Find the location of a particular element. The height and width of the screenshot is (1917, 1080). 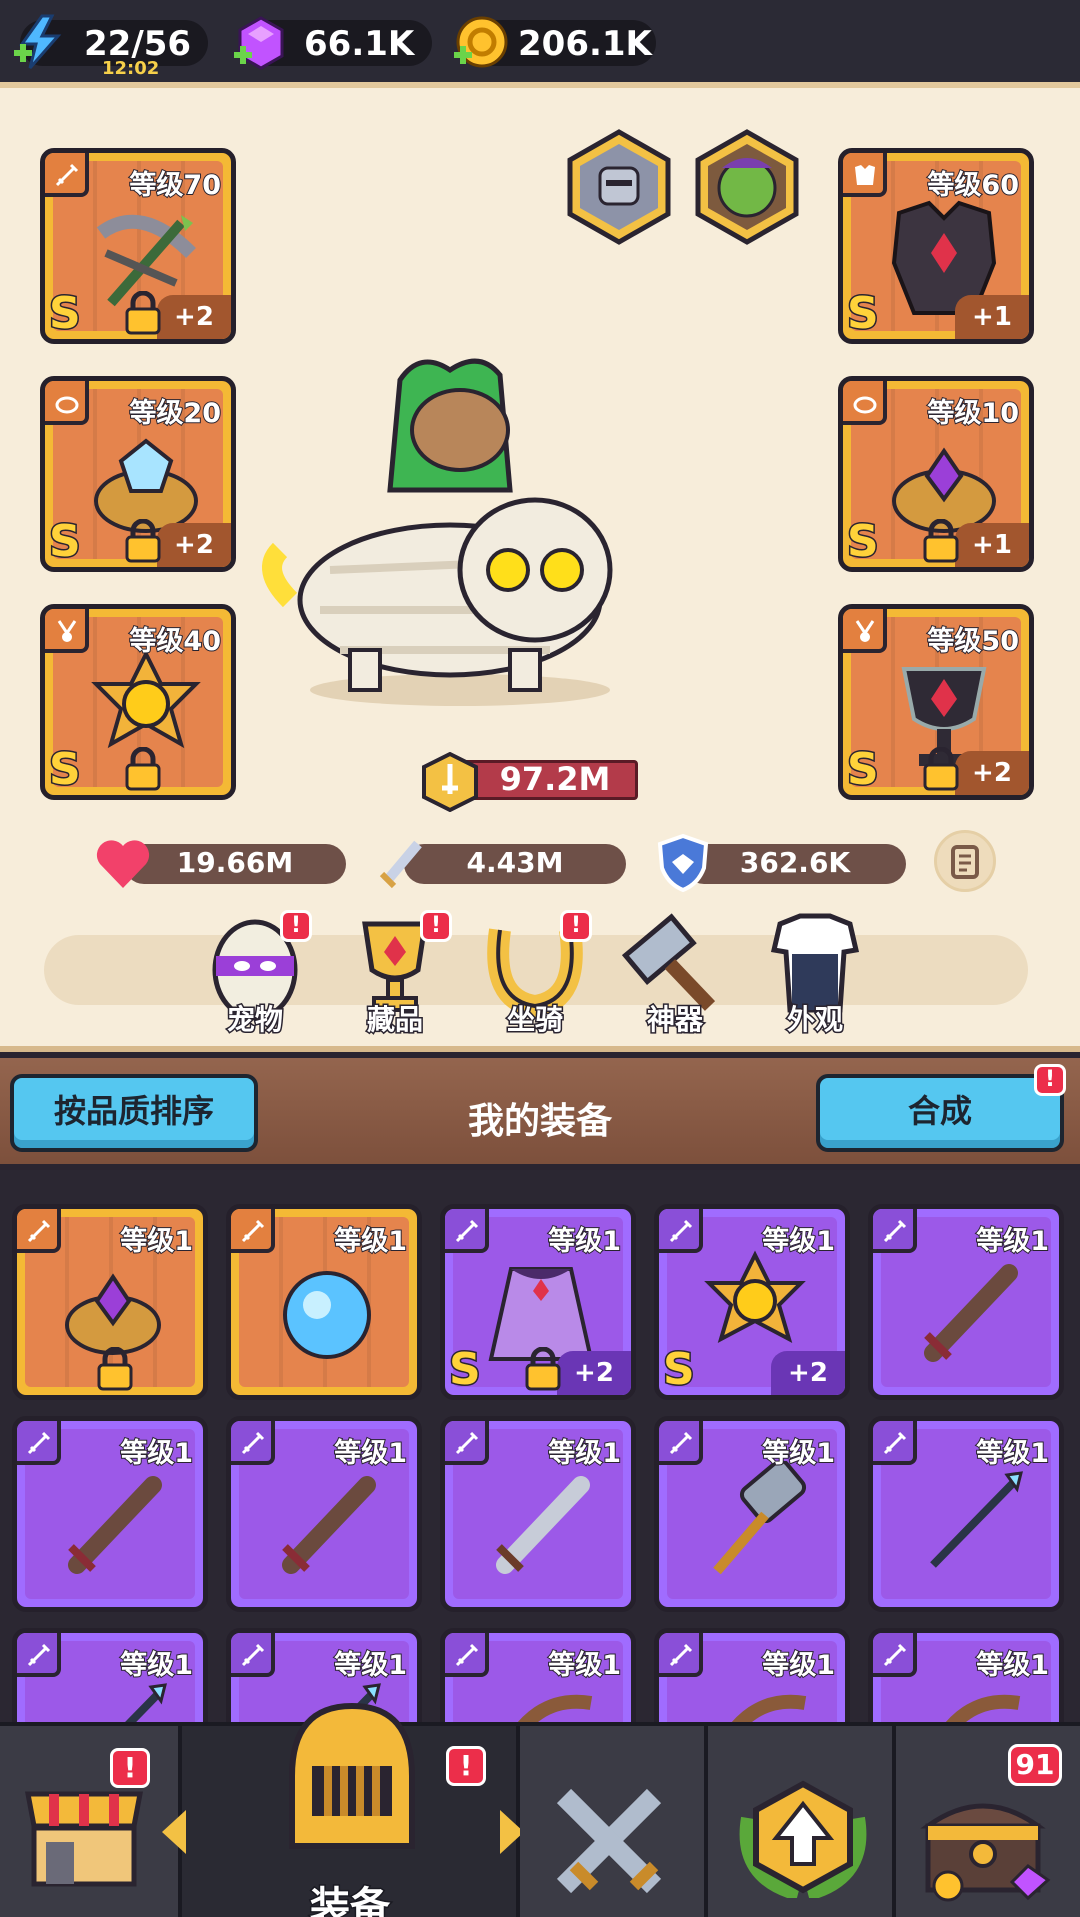

feature-appearance: 外观 is located at coordinates (815, 974).